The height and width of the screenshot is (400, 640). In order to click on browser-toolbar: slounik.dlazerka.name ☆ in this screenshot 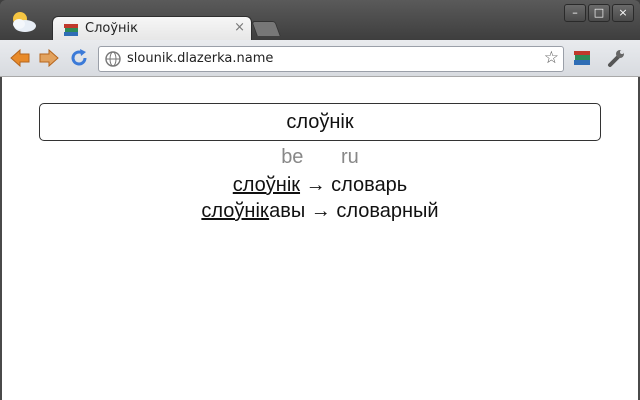, I will do `click(320, 58)`.